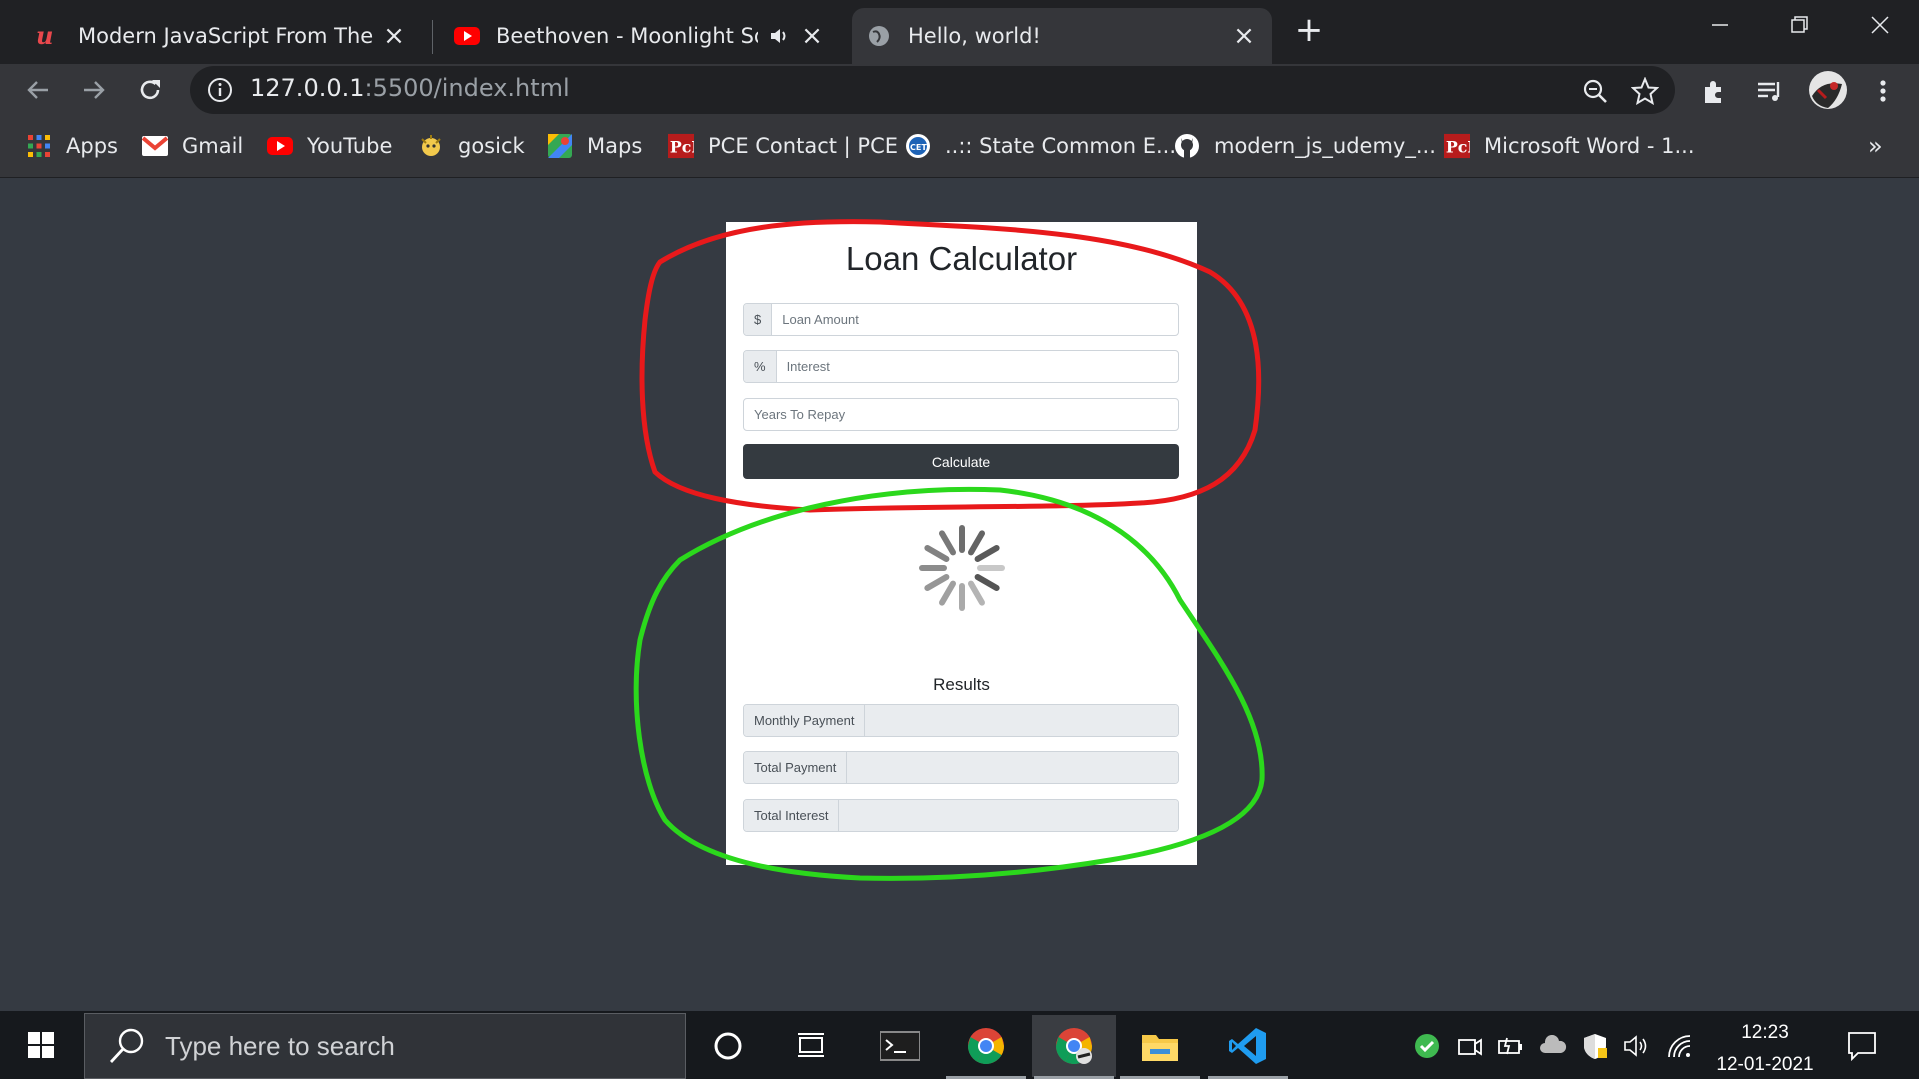 The width and height of the screenshot is (1919, 1079). I want to click on task-view-icon, so click(811, 1045).